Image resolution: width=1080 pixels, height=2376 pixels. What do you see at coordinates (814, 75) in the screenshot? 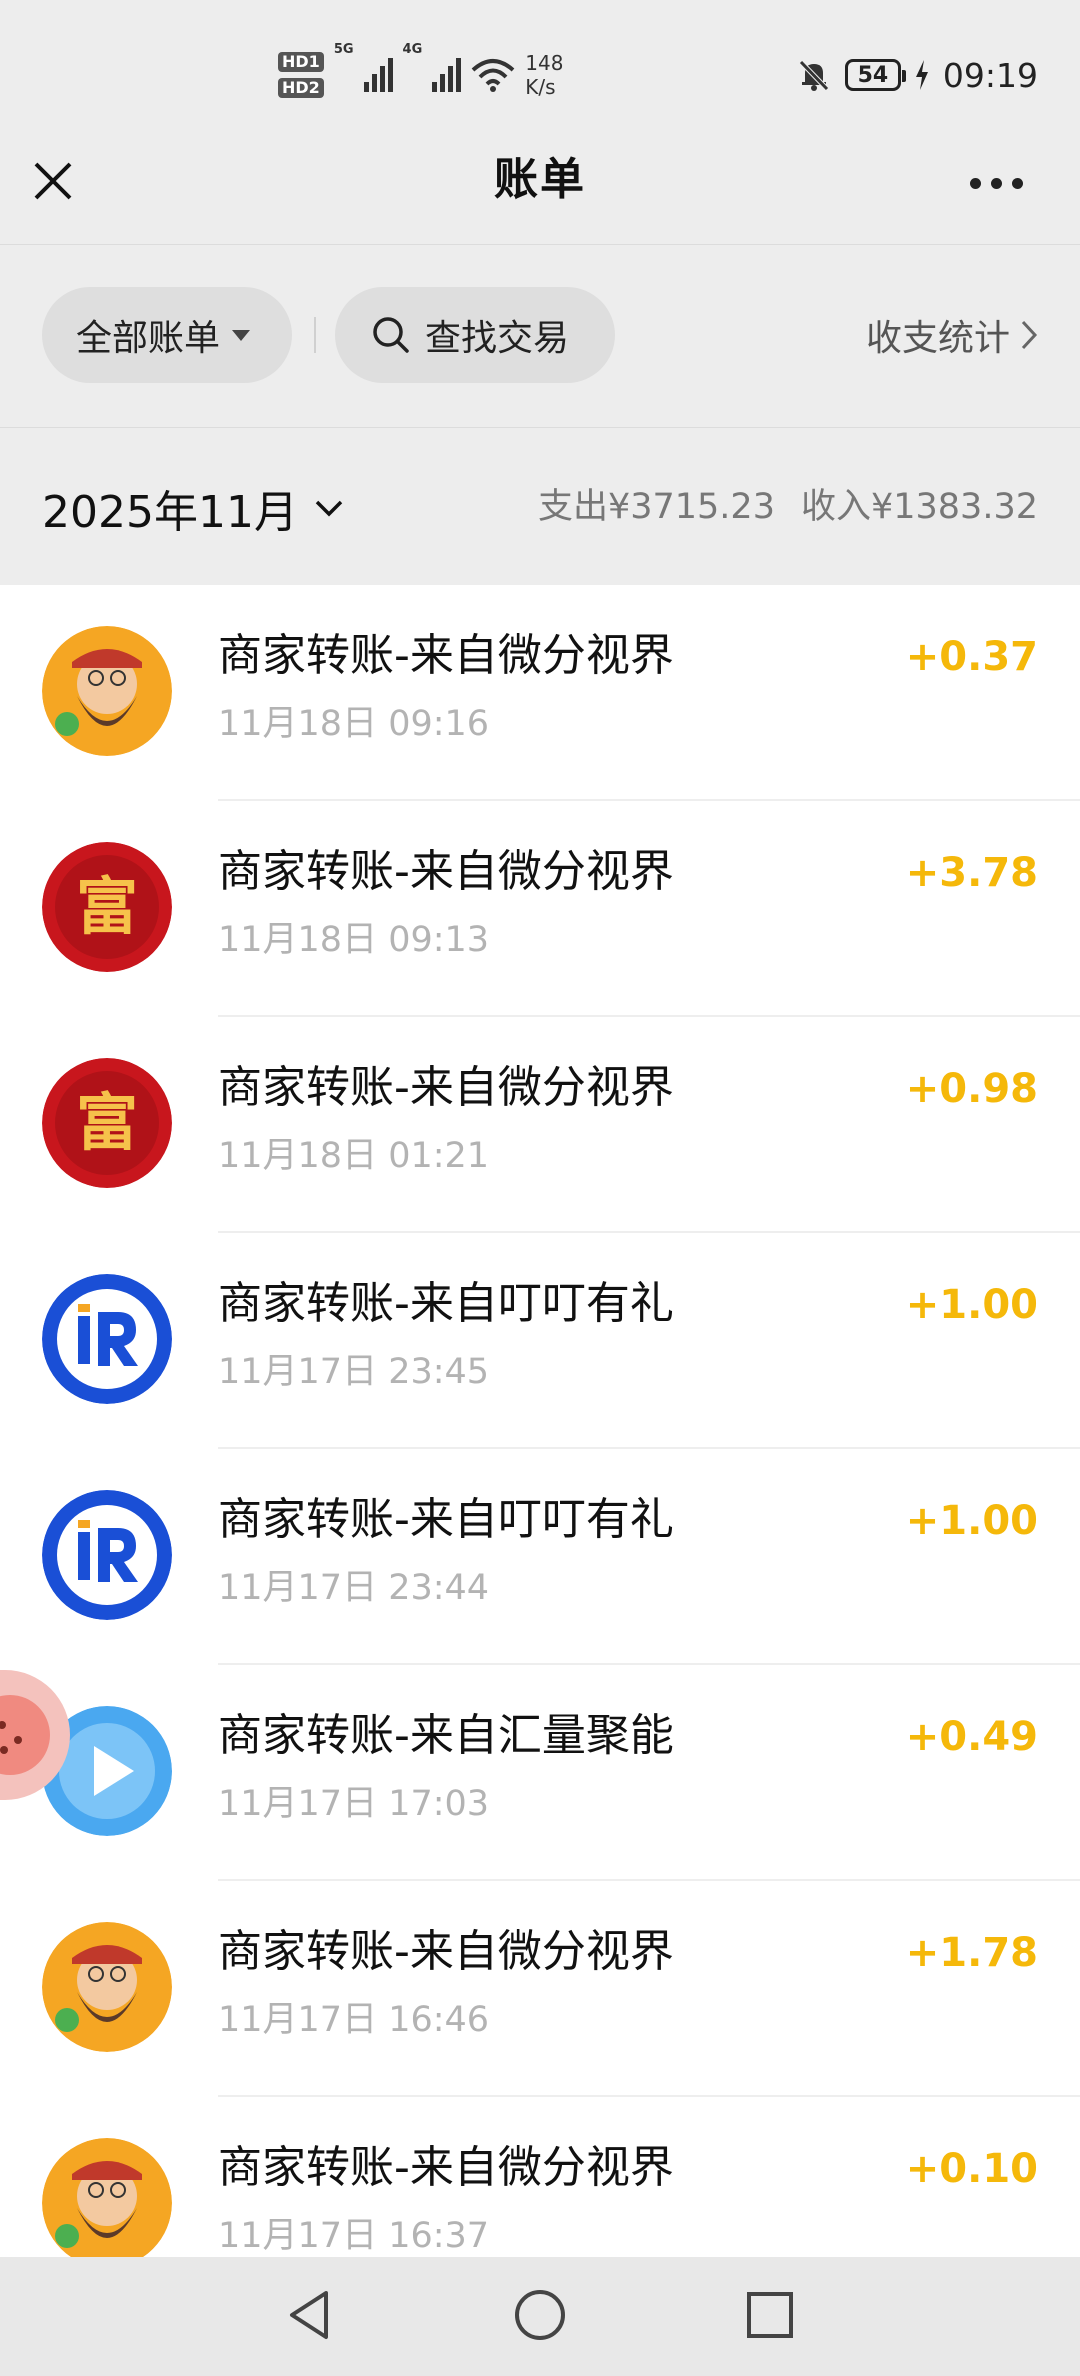
I see `bell-muted-icon` at bounding box center [814, 75].